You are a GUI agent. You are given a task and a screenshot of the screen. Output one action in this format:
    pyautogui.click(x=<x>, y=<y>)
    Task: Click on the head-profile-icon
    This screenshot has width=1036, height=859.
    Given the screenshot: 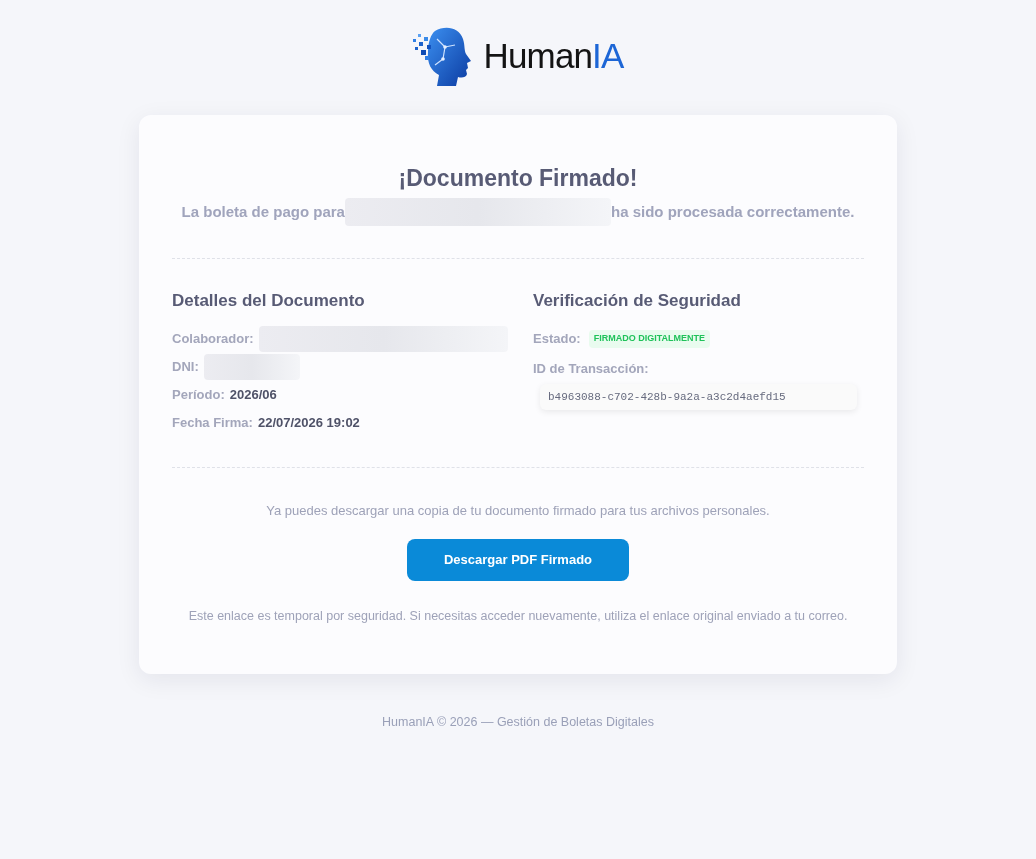 What is the action you would take?
    pyautogui.click(x=442, y=55)
    